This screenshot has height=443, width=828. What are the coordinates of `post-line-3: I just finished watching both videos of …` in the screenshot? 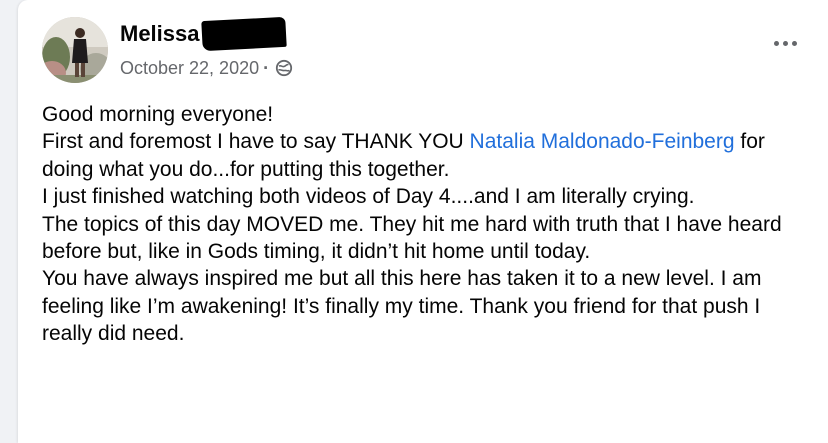 It's located at (368, 197).